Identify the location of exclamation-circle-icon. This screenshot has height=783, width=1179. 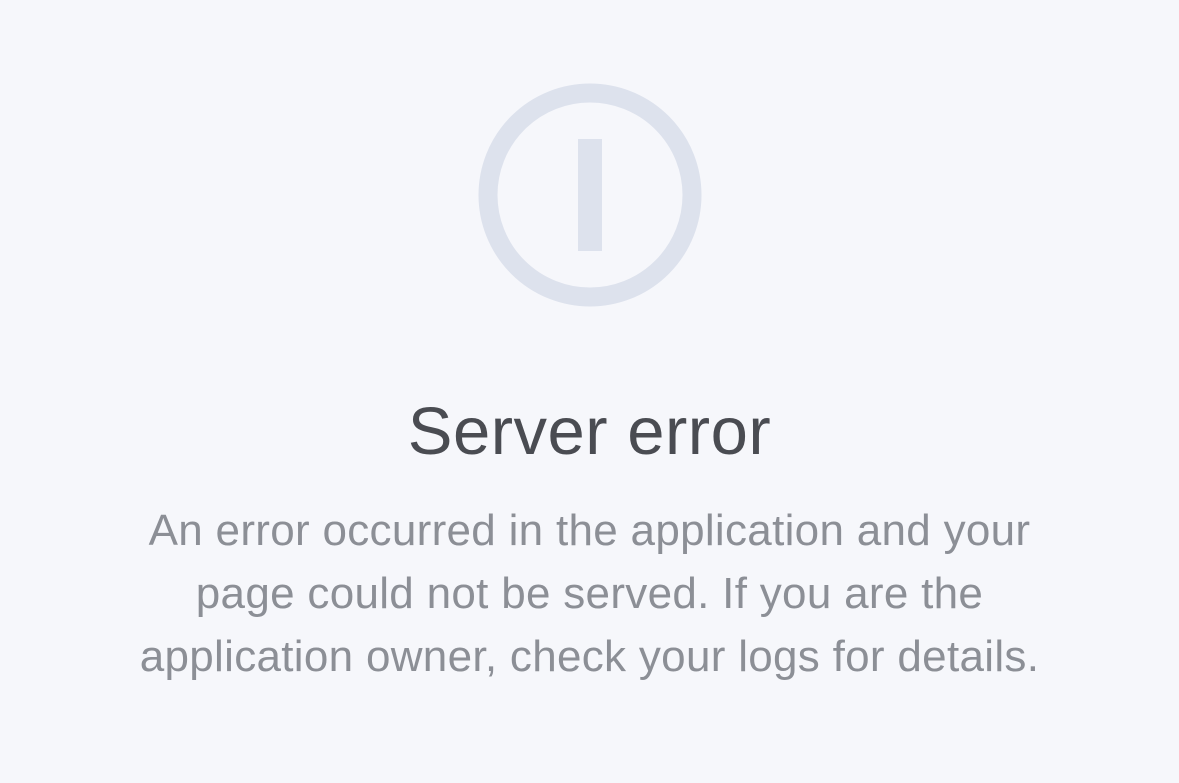
(590, 195).